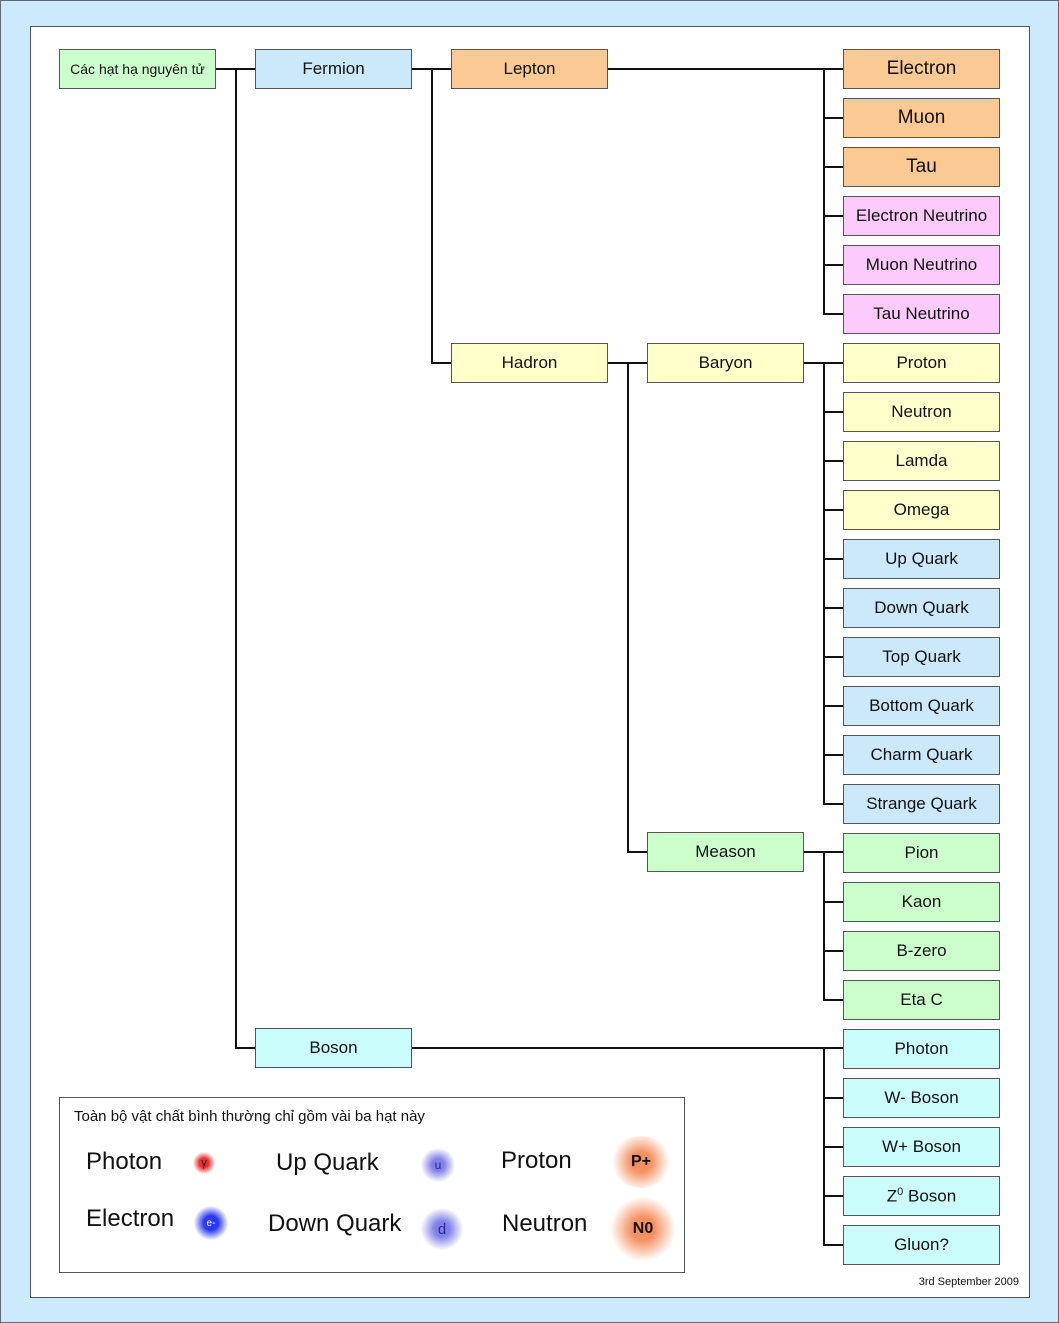 This screenshot has height=1323, width=1059. What do you see at coordinates (921, 1147) in the screenshot?
I see `leaf-boson: W+ Boson` at bounding box center [921, 1147].